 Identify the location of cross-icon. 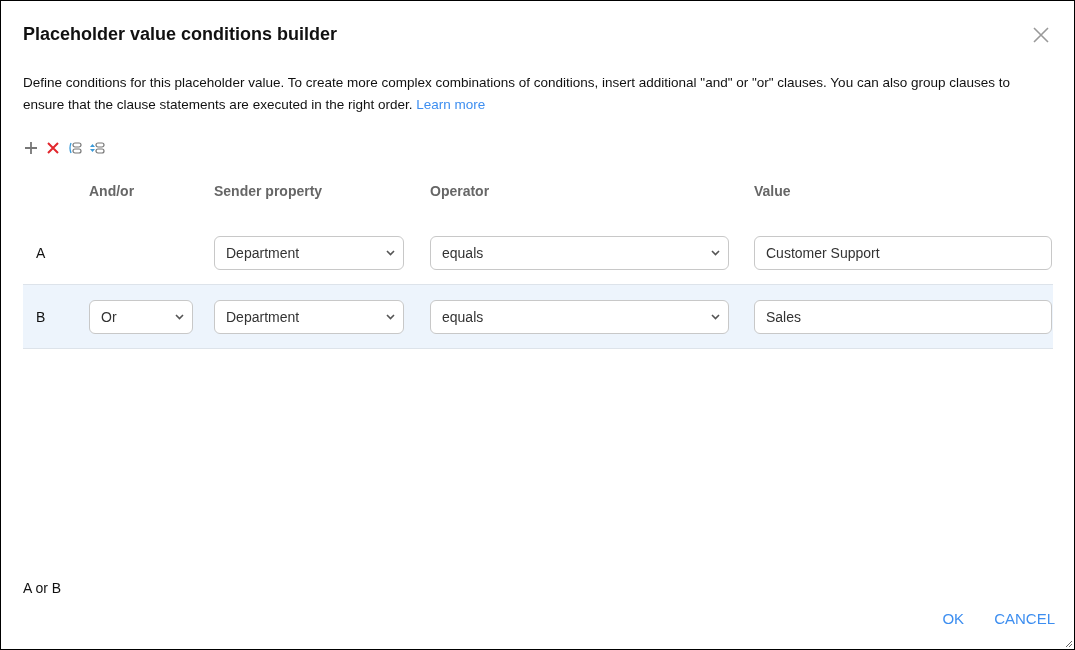
(53, 148).